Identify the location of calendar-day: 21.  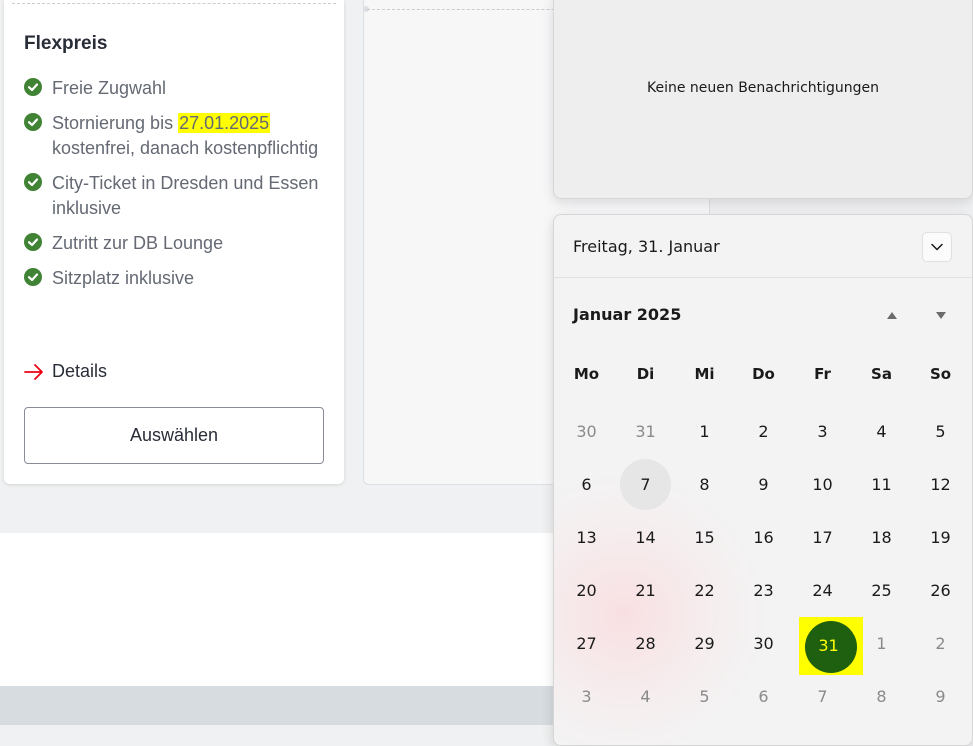
(645, 590).